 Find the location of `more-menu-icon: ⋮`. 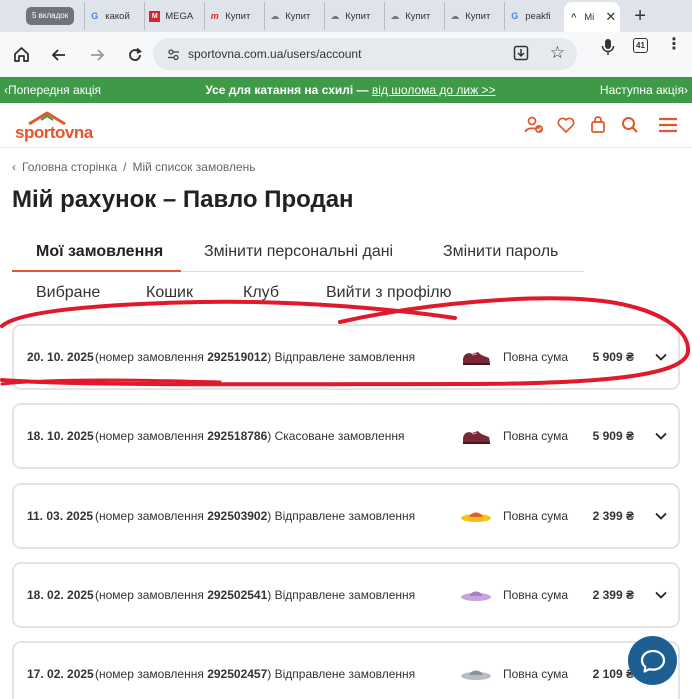

more-menu-icon: ⋮ is located at coordinates (674, 49).